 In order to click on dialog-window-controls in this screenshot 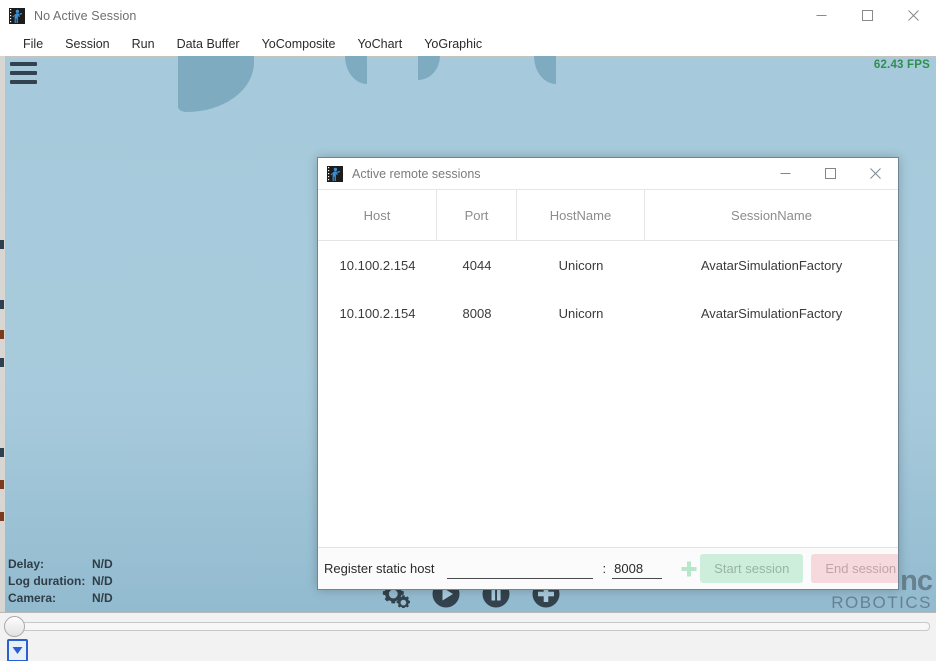, I will do `click(830, 173)`.